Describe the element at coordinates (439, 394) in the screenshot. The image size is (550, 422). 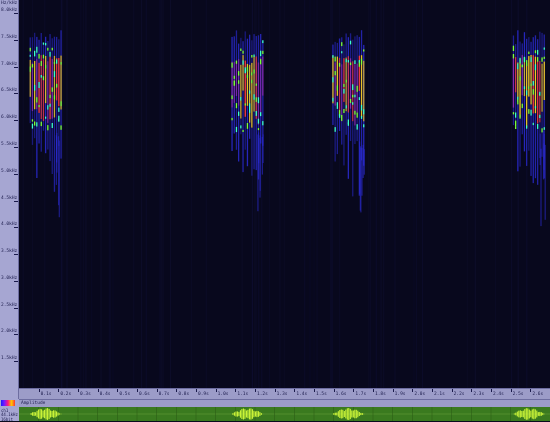
I see `time-tick-label: 2.1s` at that location.